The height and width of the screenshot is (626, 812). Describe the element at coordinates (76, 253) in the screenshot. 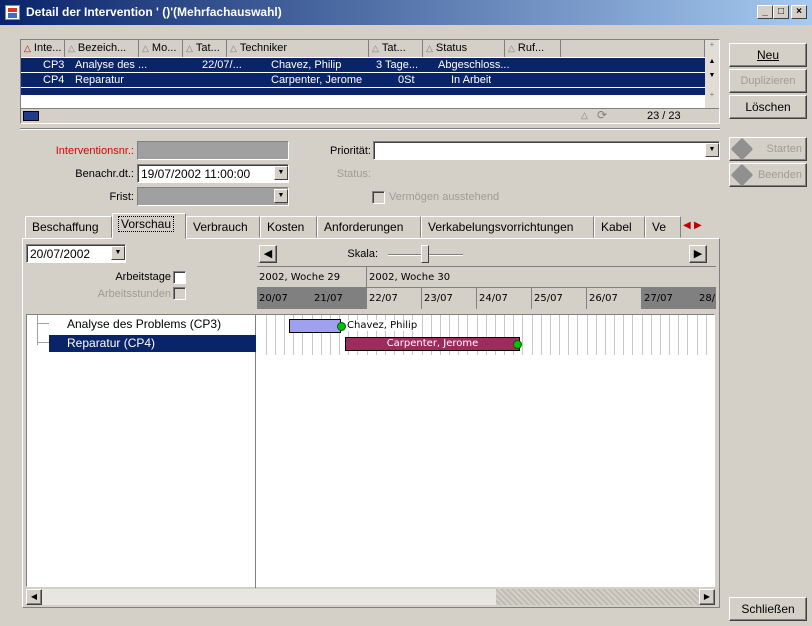

I see `date-picker: 20/07/2002 ▼` at that location.